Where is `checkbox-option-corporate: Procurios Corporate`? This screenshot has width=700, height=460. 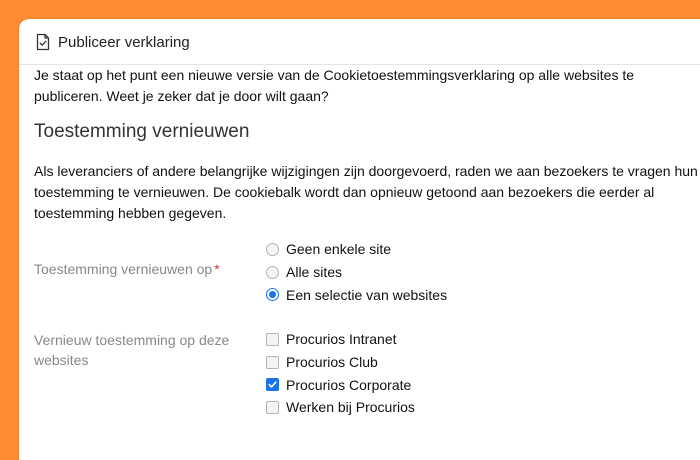 checkbox-option-corporate: Procurios Corporate is located at coordinates (340, 384).